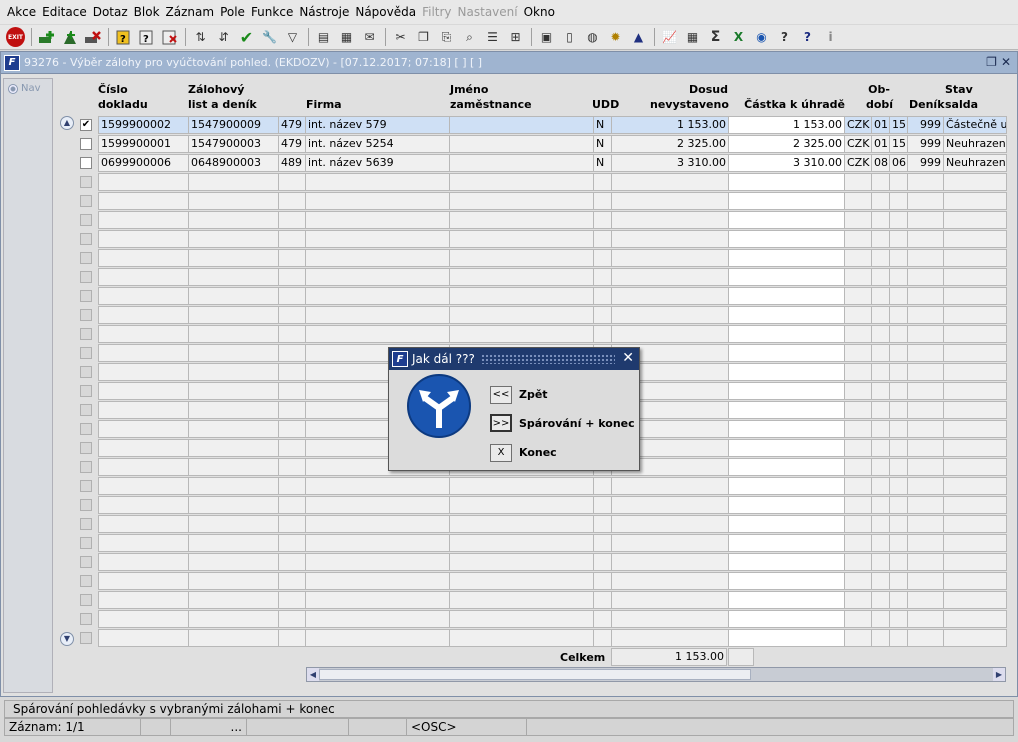  What do you see at coordinates (436, 12) in the screenshot?
I see `menu-filtry: Filtry` at bounding box center [436, 12].